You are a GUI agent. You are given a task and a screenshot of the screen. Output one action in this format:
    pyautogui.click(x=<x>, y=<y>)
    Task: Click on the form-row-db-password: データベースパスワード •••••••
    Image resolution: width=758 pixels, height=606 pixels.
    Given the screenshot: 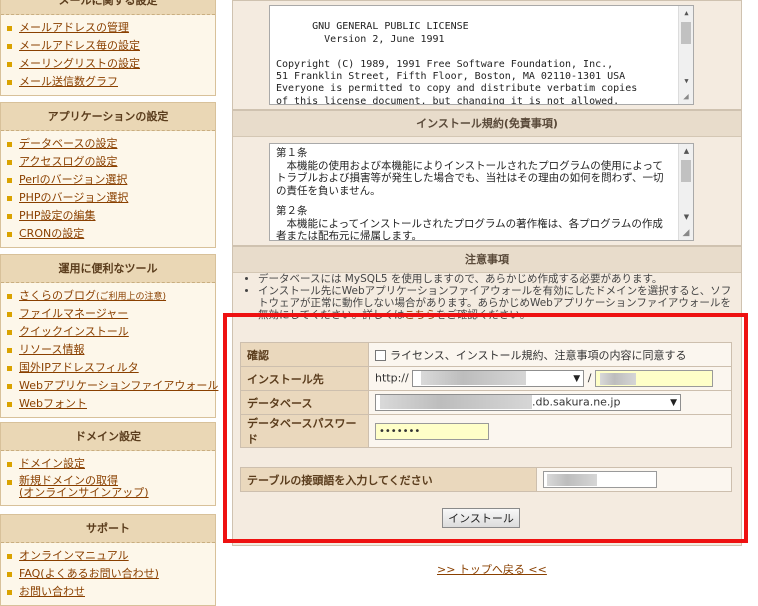 What is the action you would take?
    pyautogui.click(x=486, y=431)
    